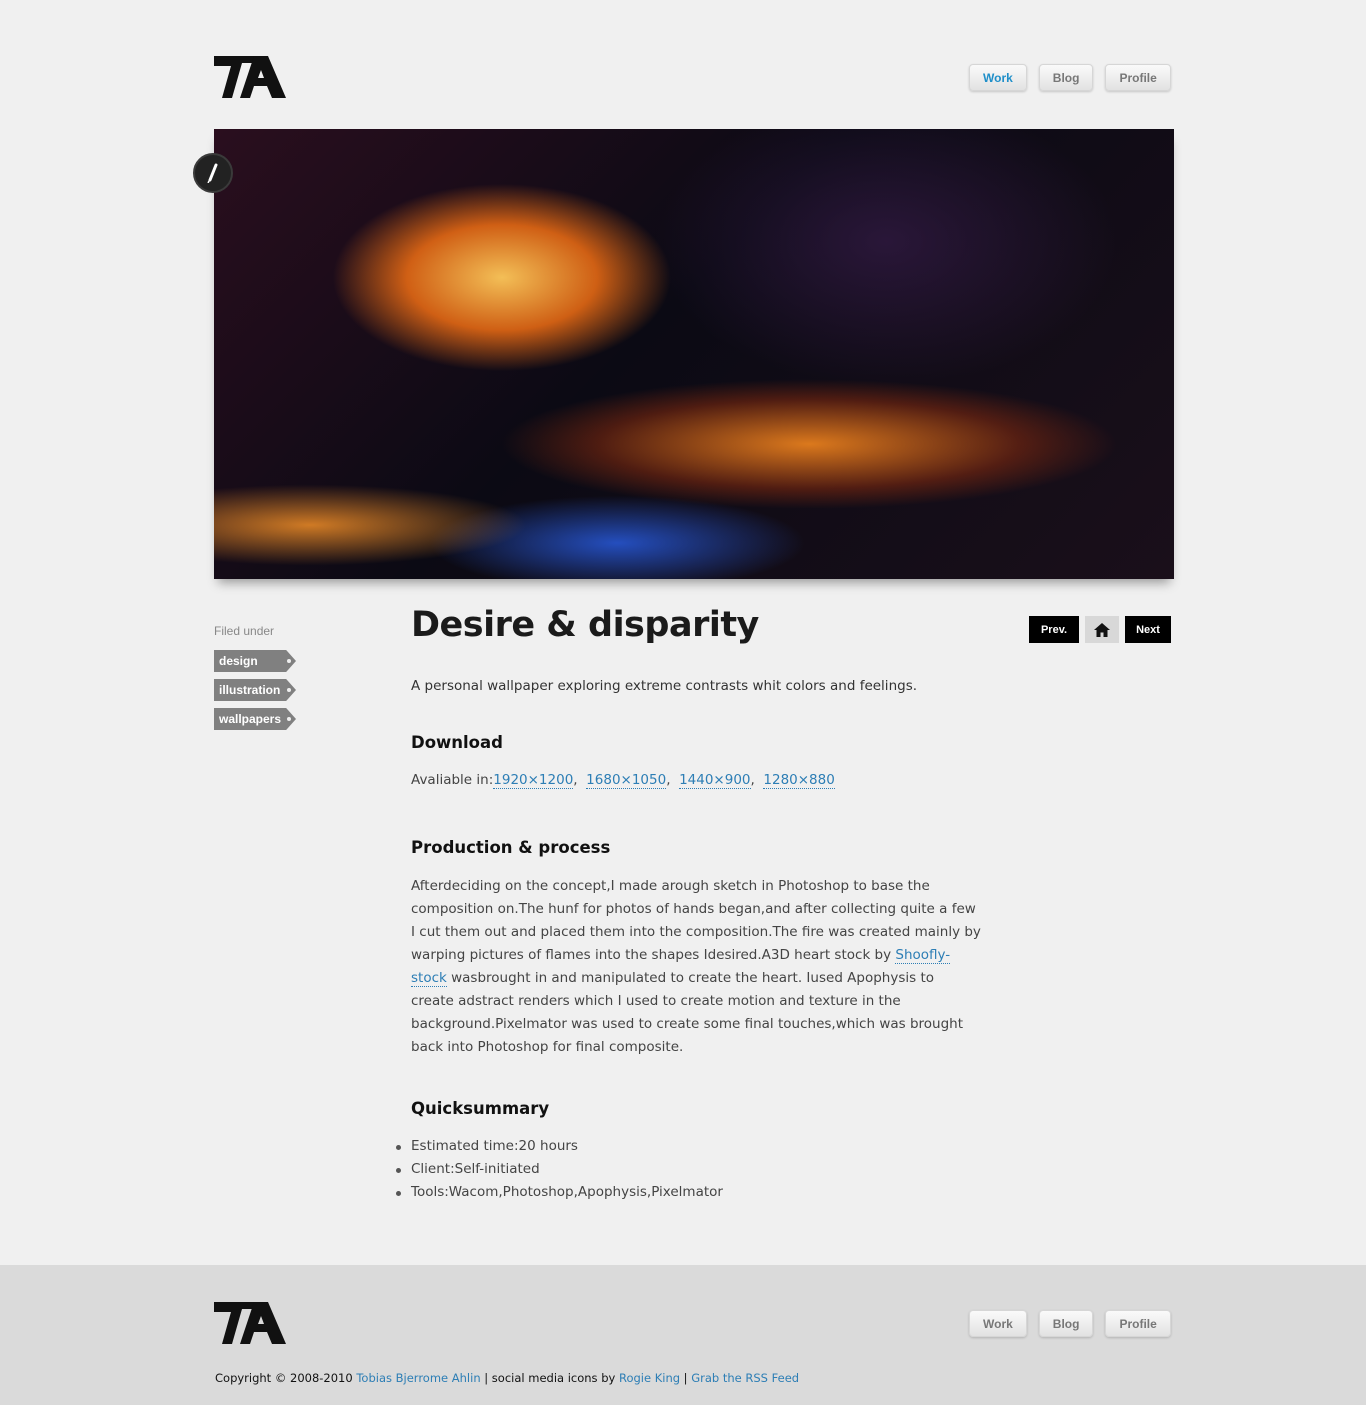  Describe the element at coordinates (1054, 629) in the screenshot. I see `prev-button: Prev.` at that location.